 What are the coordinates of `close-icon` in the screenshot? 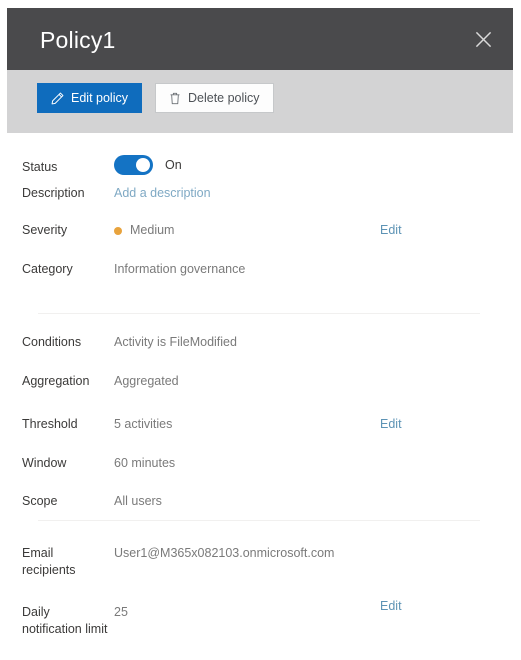 It's located at (483, 39).